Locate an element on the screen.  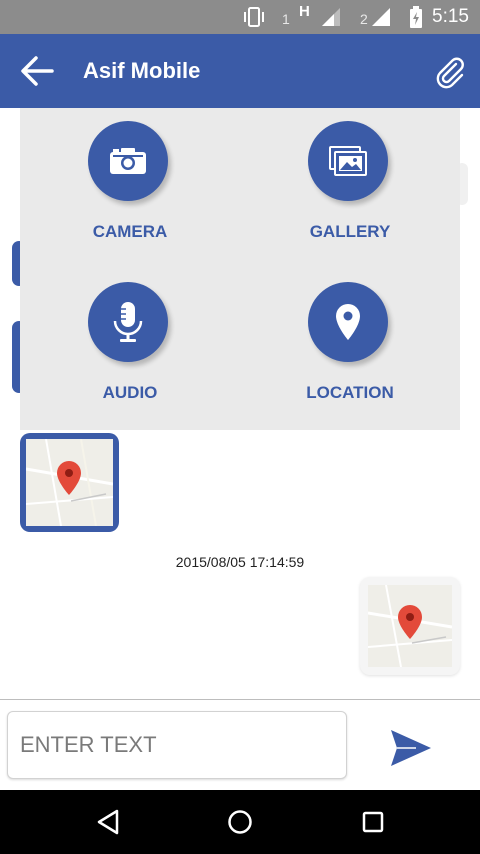
camera-option: CAMERA is located at coordinates (130, 188).